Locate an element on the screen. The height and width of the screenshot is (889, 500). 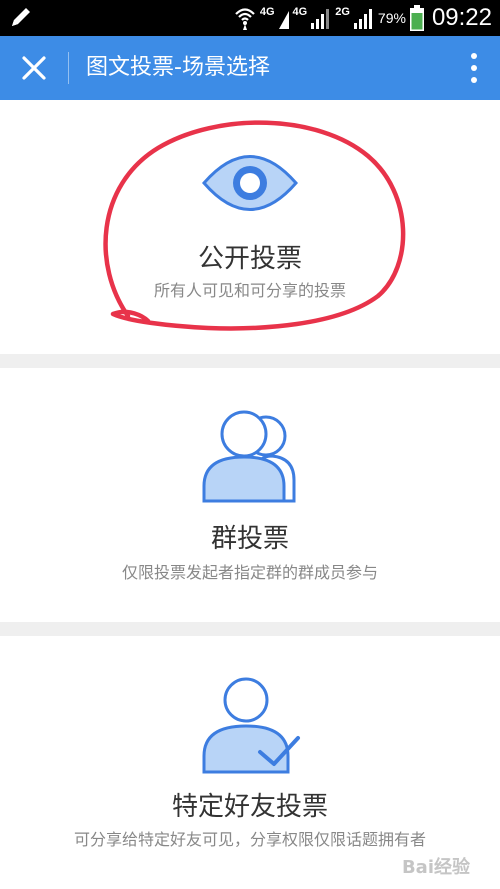
option-description: 可分享给特定好友可见，分享权限仅限话题拥有者 is located at coordinates (249, 839).